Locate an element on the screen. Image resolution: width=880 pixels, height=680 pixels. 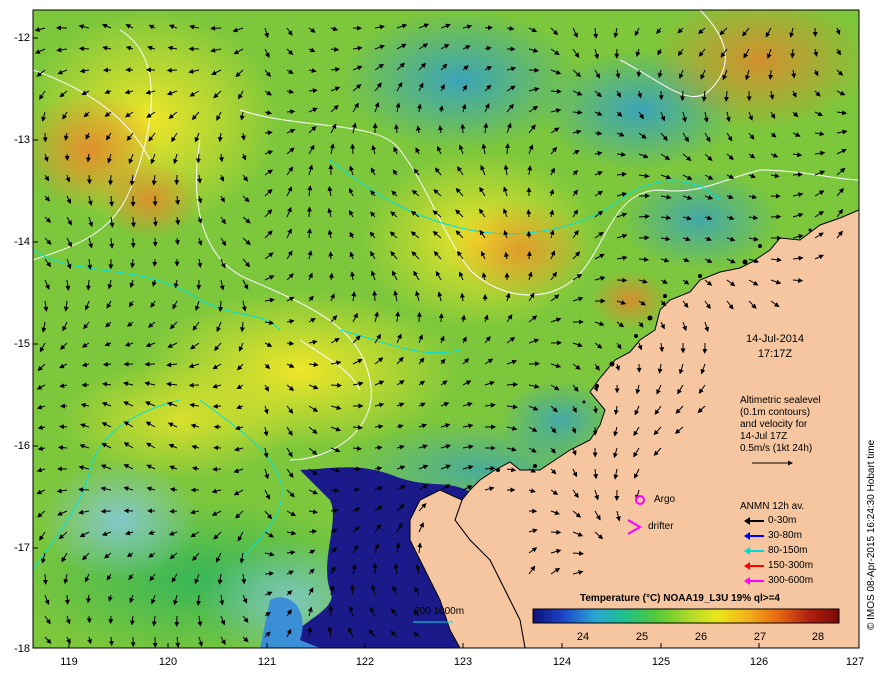
map-date: 14-Jul-2014 is located at coordinates (775, 339).